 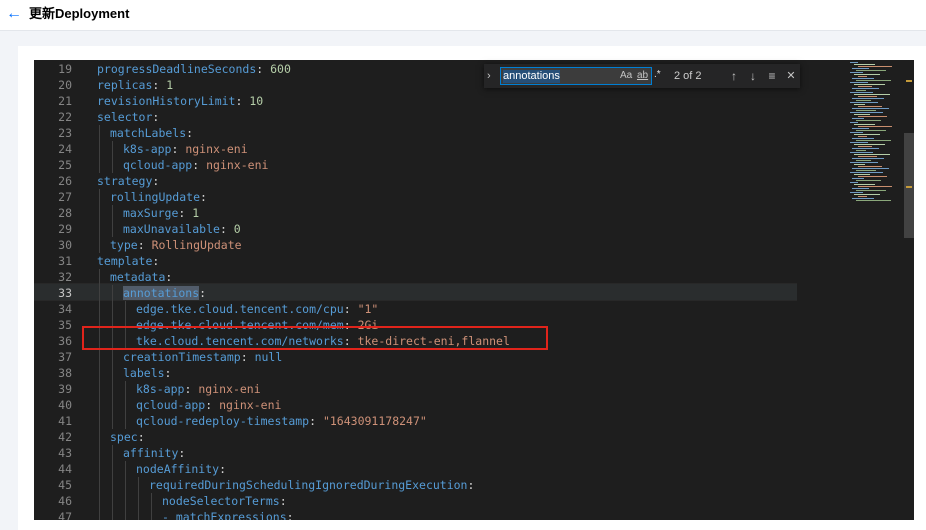 I want to click on annotation-highlight-box, so click(x=315, y=338).